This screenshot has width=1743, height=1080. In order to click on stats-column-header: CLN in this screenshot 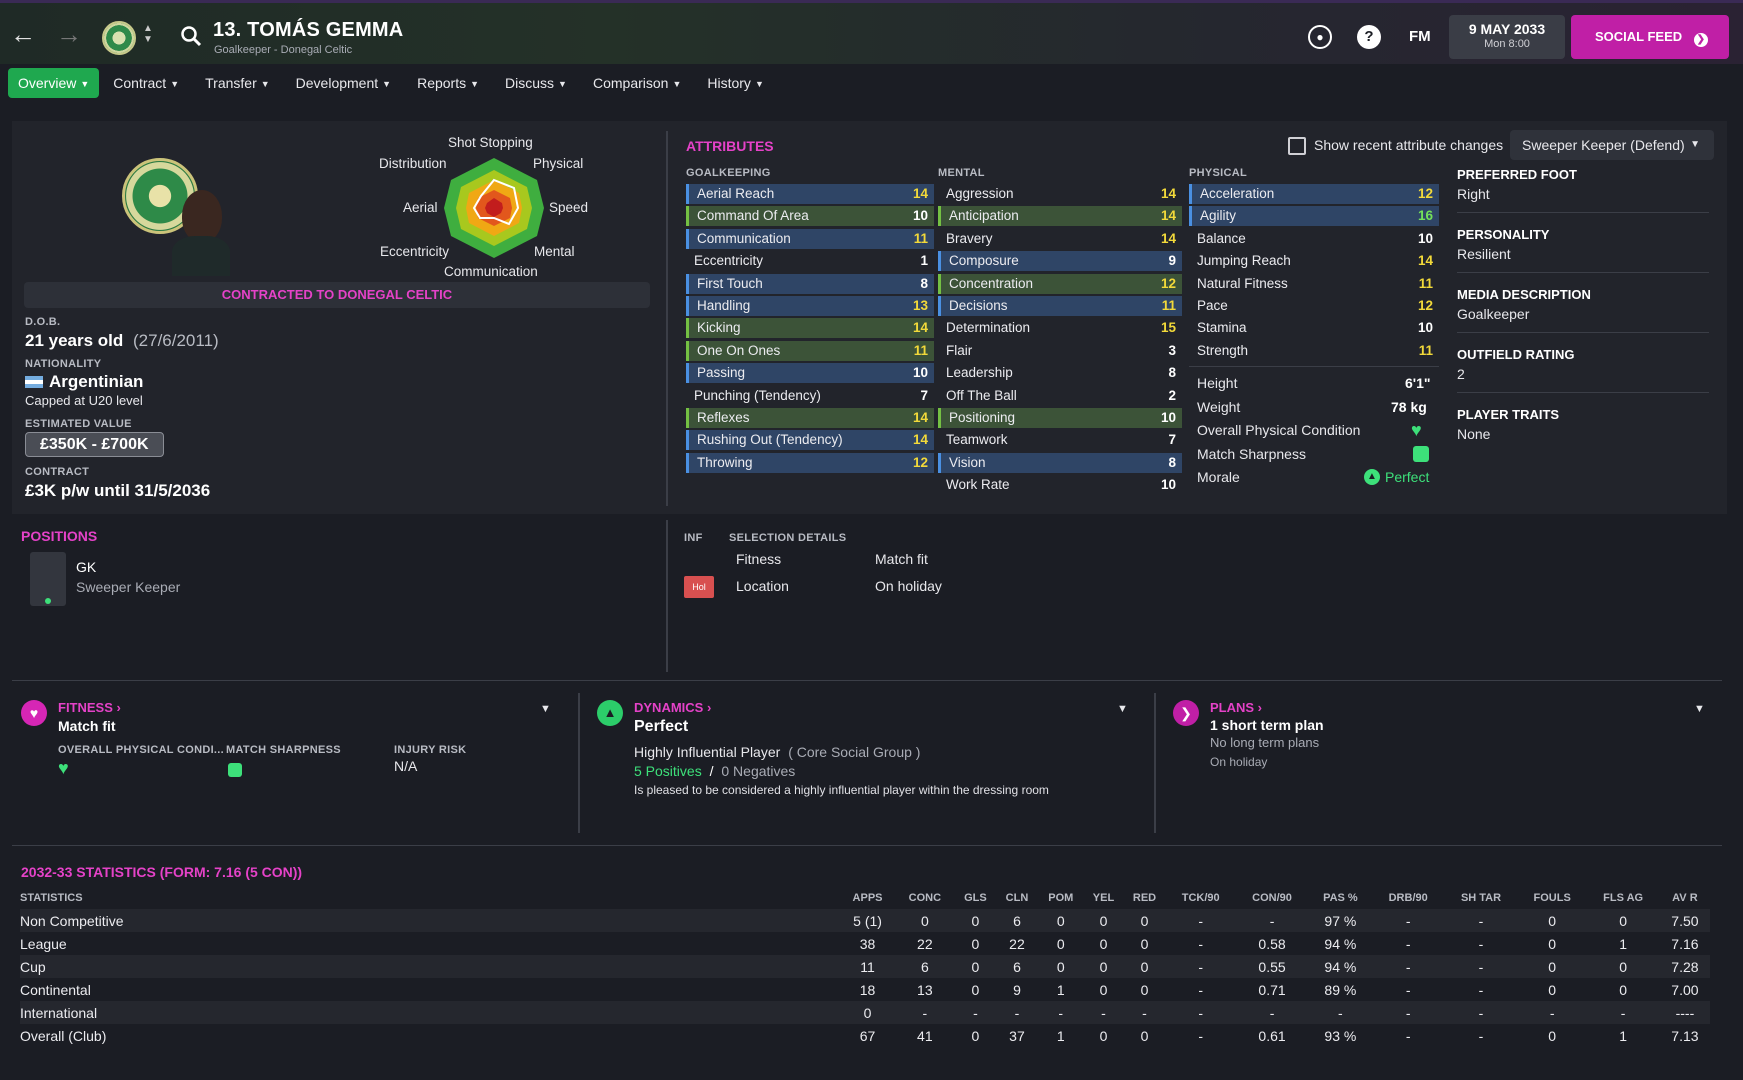, I will do `click(1017, 898)`.